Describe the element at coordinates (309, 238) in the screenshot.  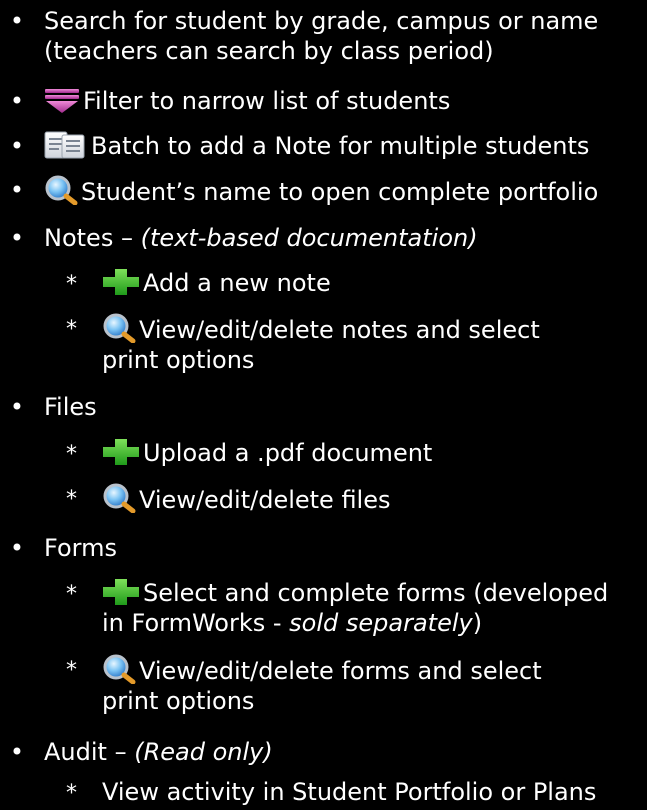
I see `notes-description: (text-based documentation)` at that location.